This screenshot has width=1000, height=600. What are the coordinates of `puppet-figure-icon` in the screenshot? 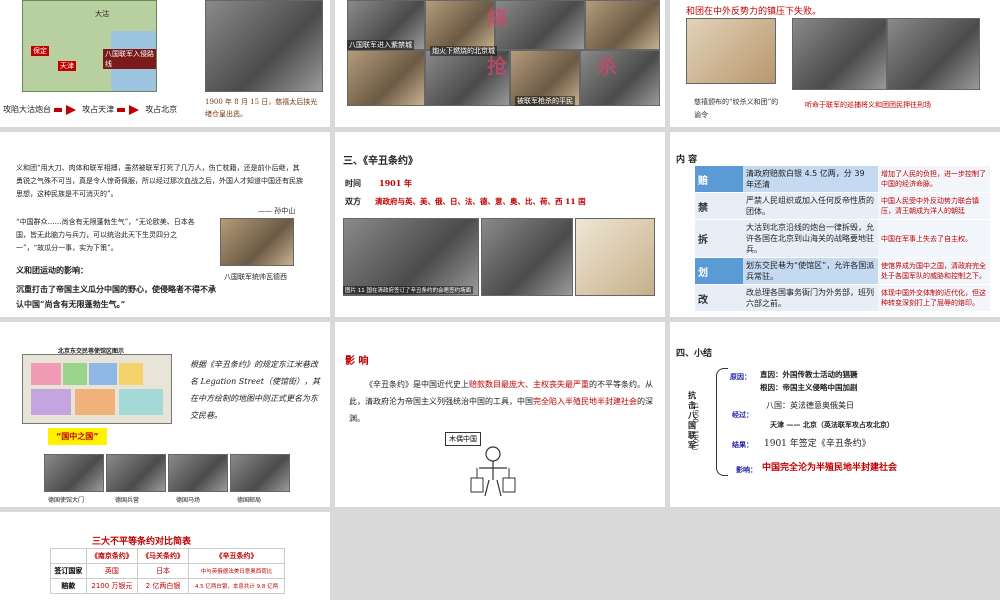 It's located at (493, 471).